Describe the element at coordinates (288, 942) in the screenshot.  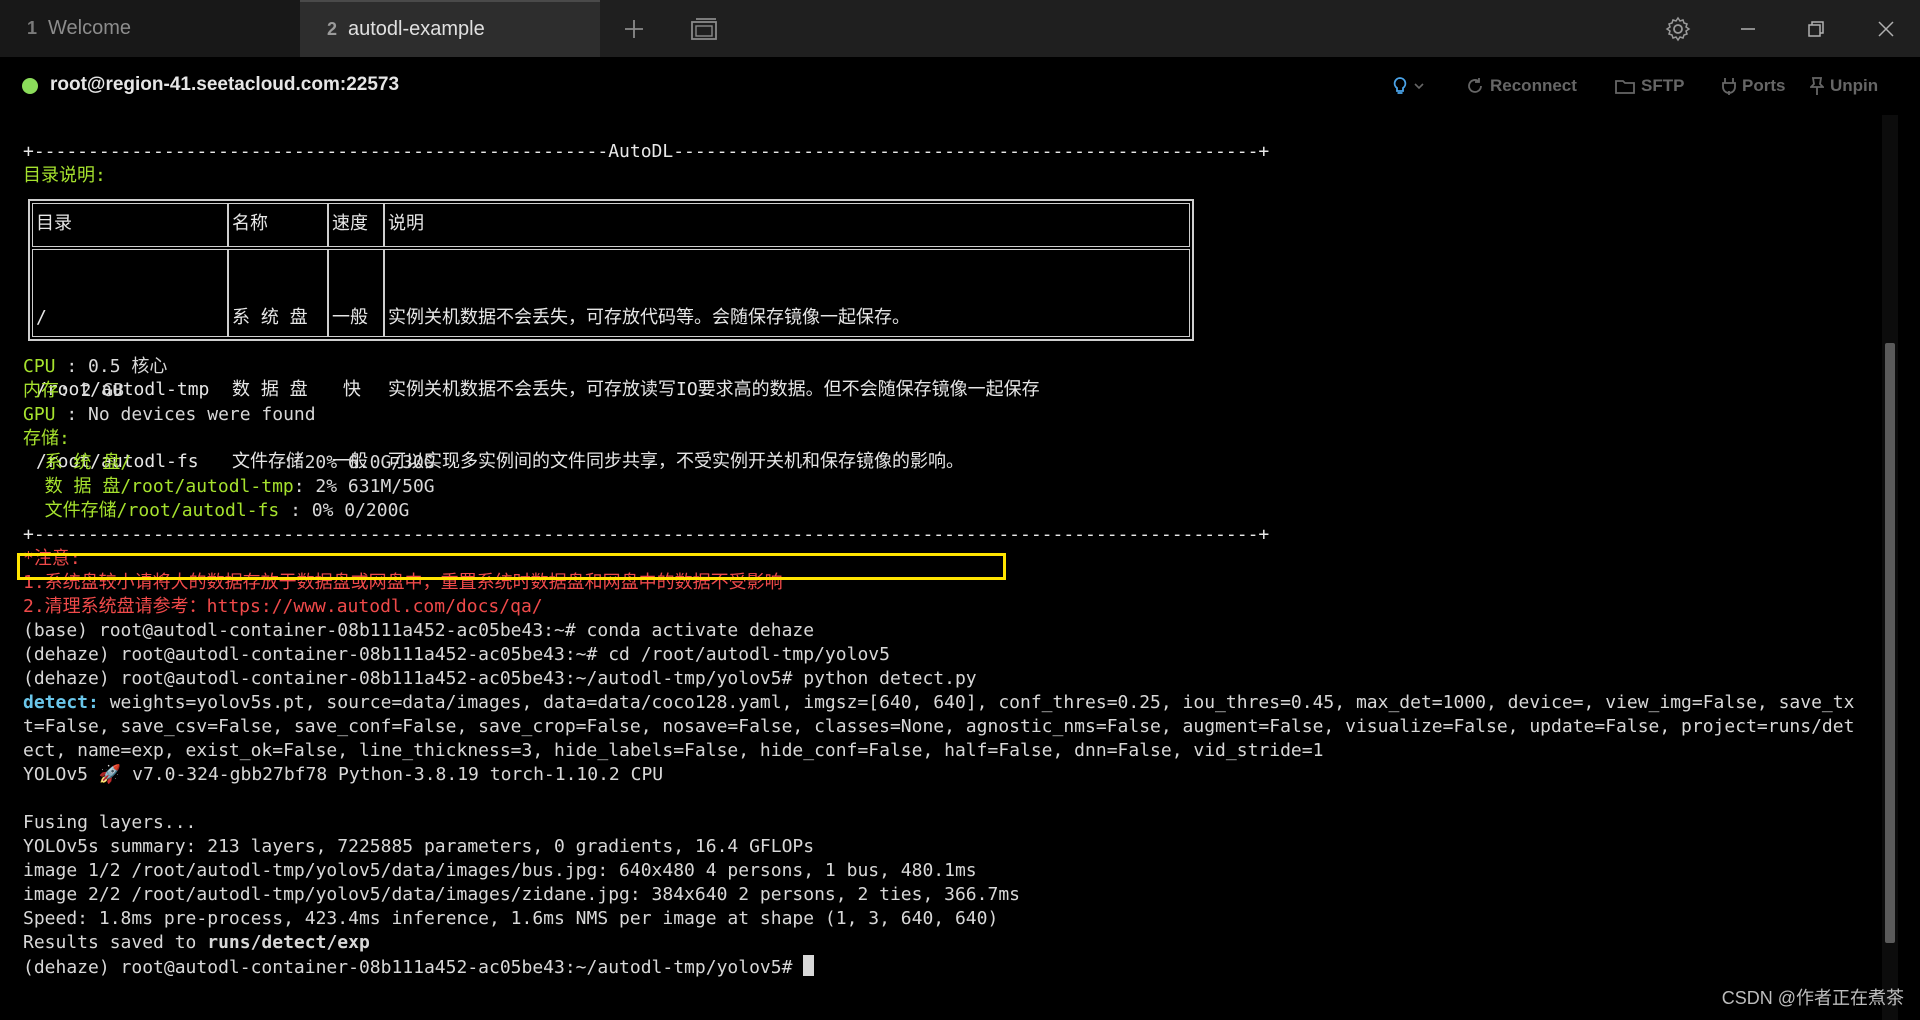
I see `results-path: runs/detect/exp` at that location.